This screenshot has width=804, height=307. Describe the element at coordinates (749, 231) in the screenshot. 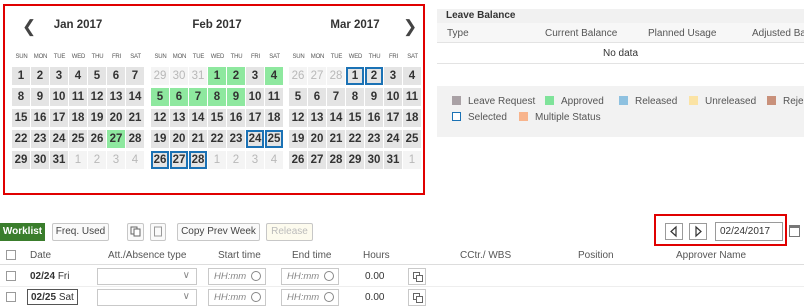

I see `date-input: 02/24/2017` at that location.